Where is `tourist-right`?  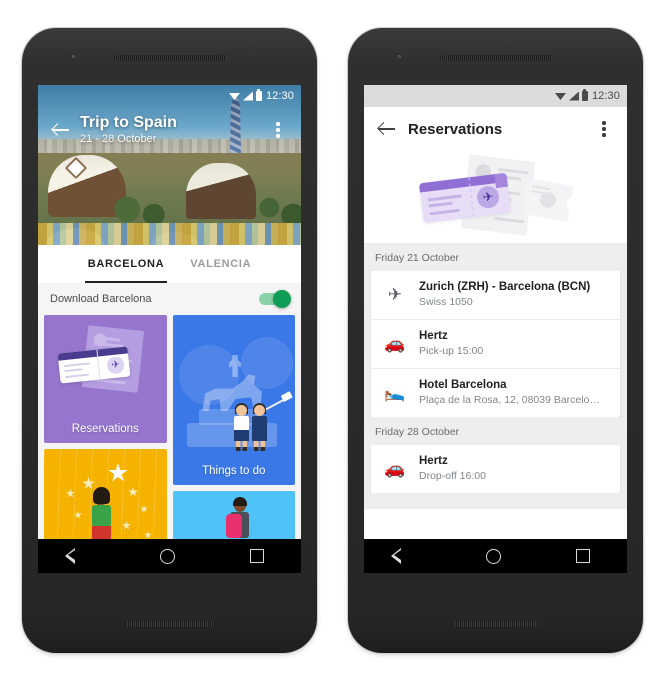
tourist-right is located at coordinates (259, 427).